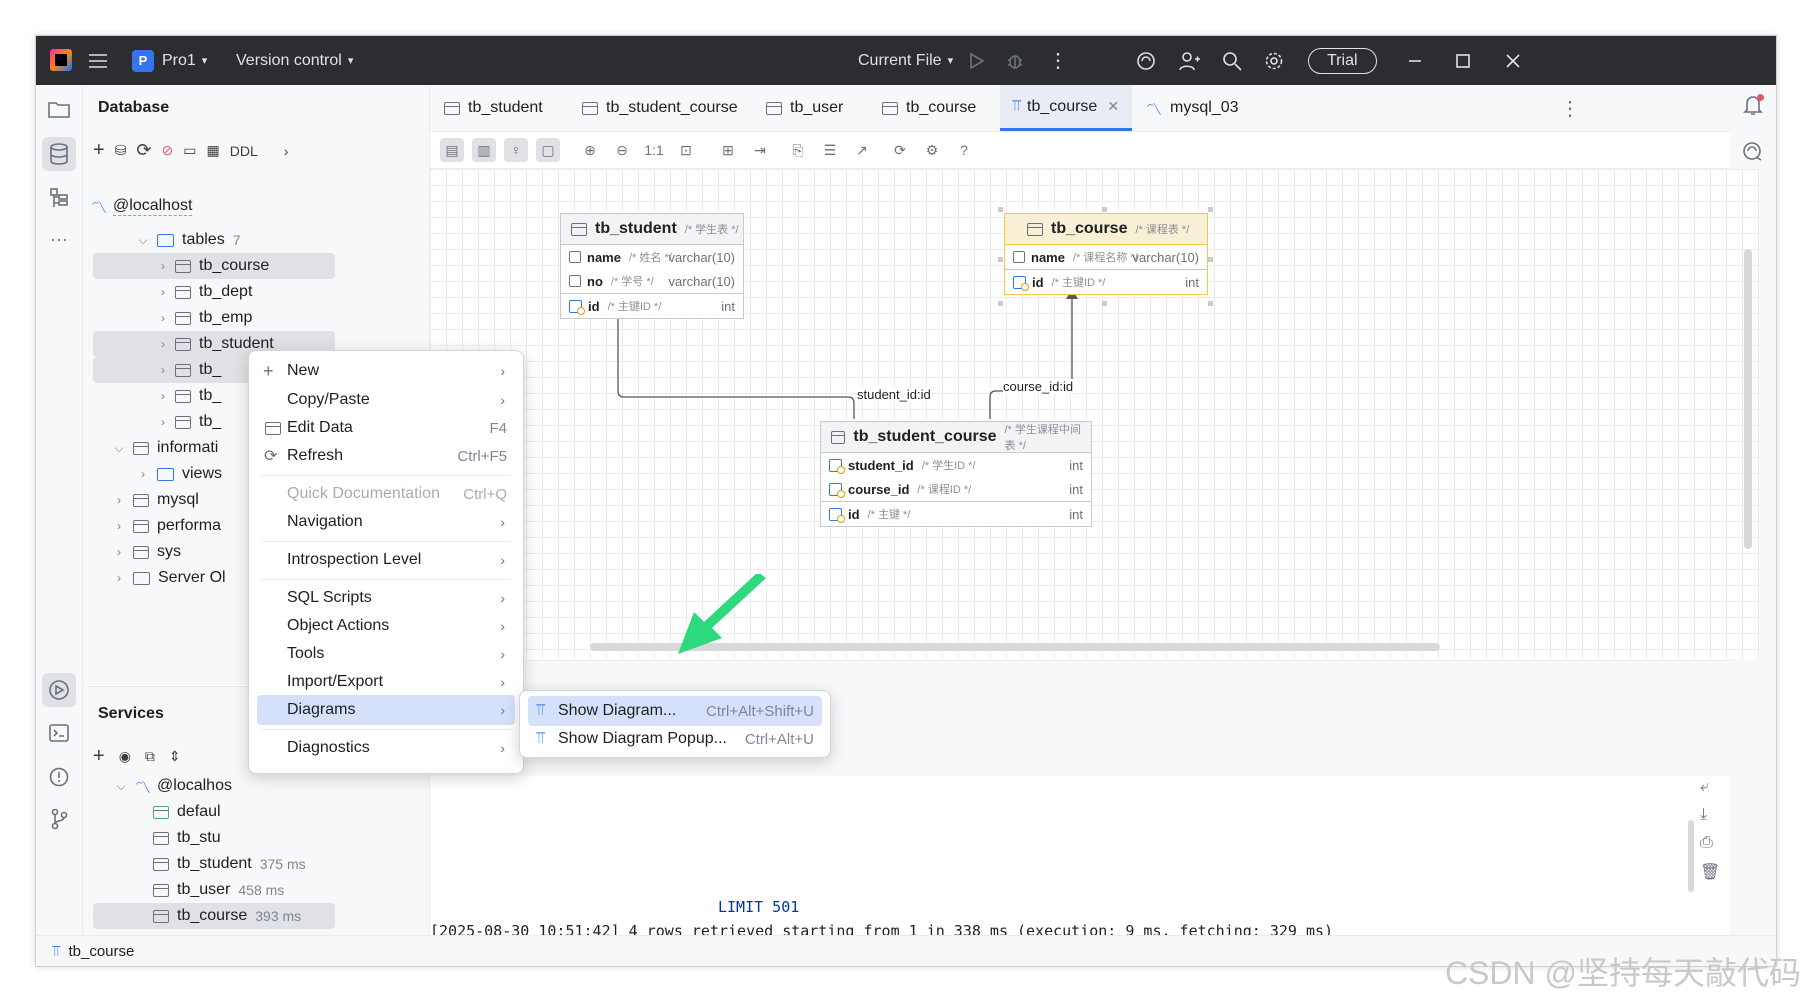 The width and height of the screenshot is (1811, 1000). What do you see at coordinates (932, 150) in the screenshot?
I see `settings-icon: ⚙` at bounding box center [932, 150].